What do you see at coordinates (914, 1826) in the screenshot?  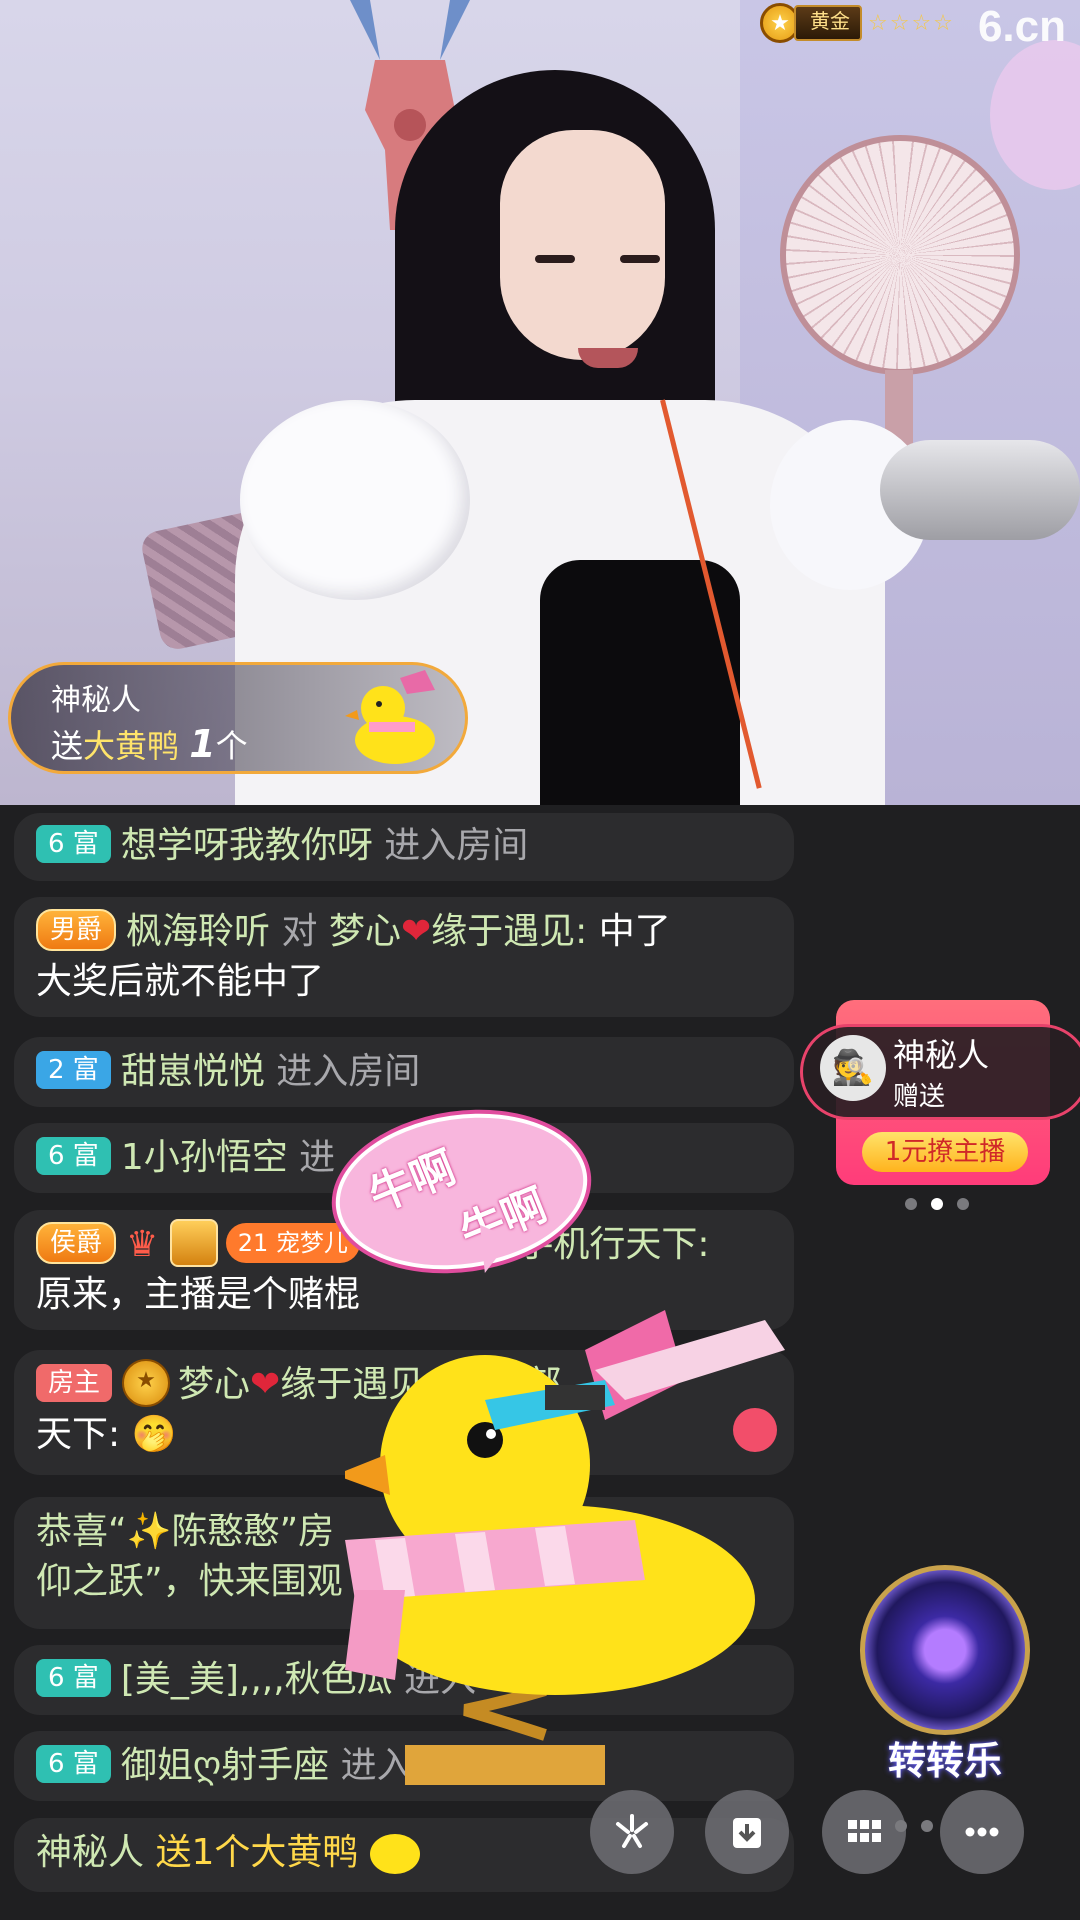 I see `toolbar-page-dots` at bounding box center [914, 1826].